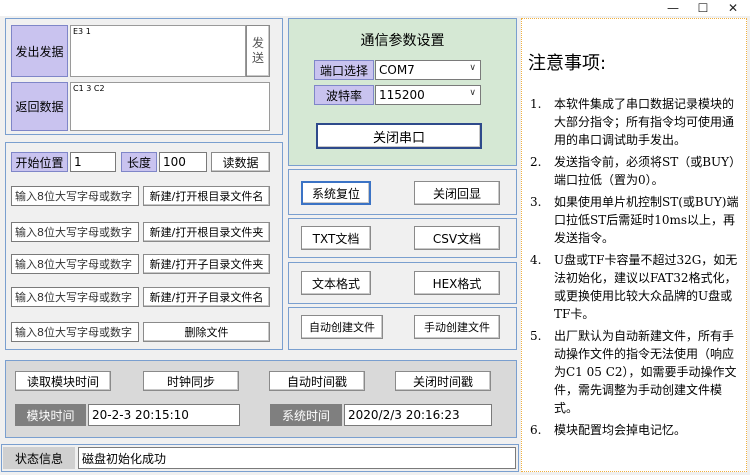  I want to click on send-button: 发 送, so click(258, 51).